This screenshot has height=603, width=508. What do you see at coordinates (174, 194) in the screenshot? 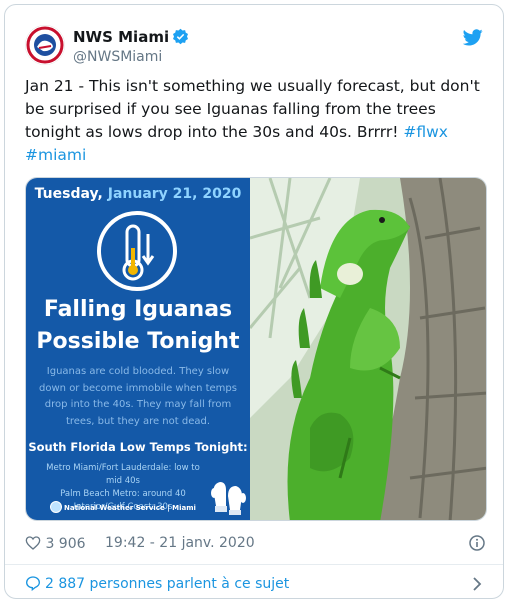
I see `graphic-date-highlight: January 21, 2020` at bounding box center [174, 194].